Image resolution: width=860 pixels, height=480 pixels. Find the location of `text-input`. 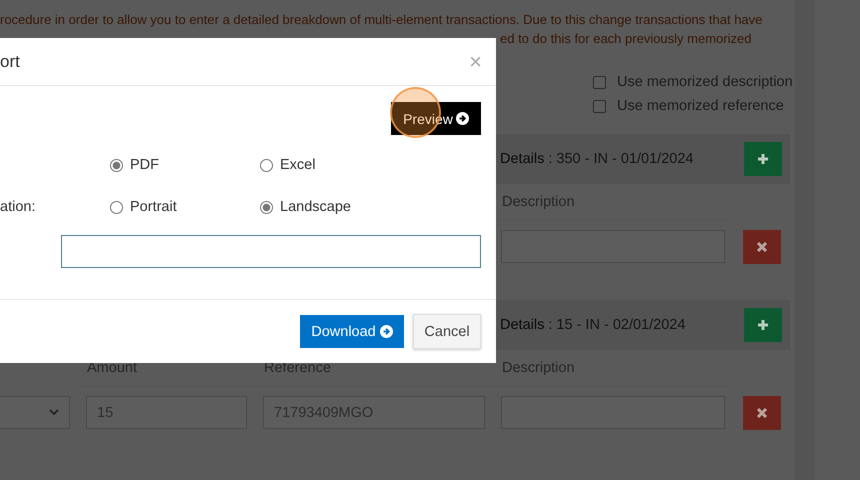

text-input is located at coordinates (271, 251).